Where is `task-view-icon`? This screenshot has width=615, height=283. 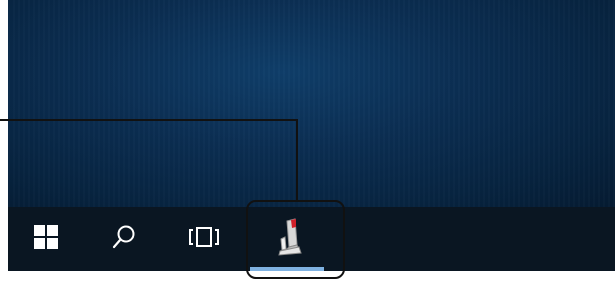
task-view-icon is located at coordinates (204, 239).